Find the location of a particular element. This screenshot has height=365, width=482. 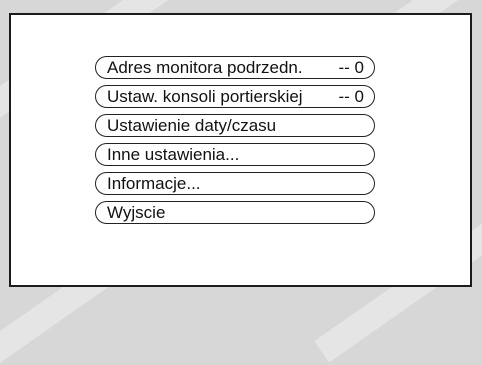

menu-item-label: Adres monitora podrzedn. is located at coordinates (205, 67).